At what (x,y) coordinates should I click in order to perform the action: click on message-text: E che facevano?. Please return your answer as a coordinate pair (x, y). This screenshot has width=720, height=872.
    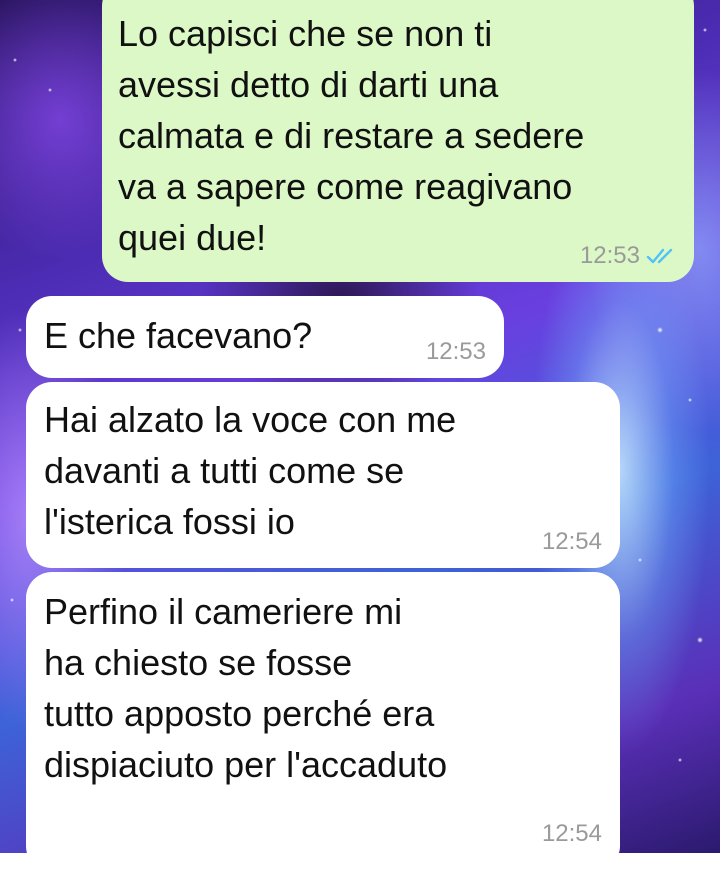
    Looking at the image, I should click on (178, 335).